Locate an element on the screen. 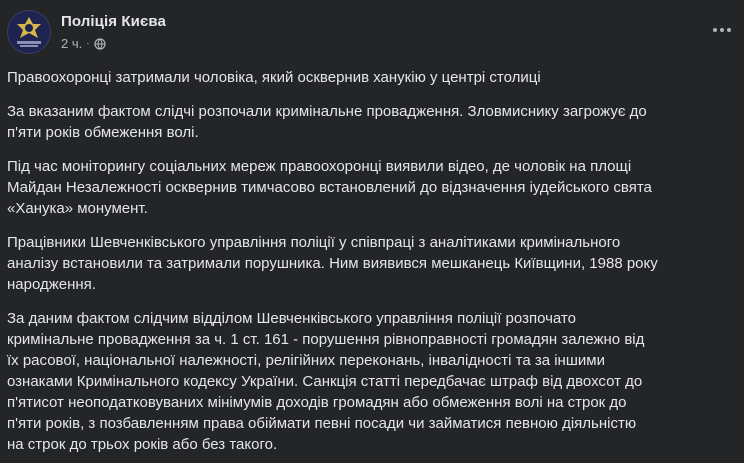  globe-icon is located at coordinates (99, 43).